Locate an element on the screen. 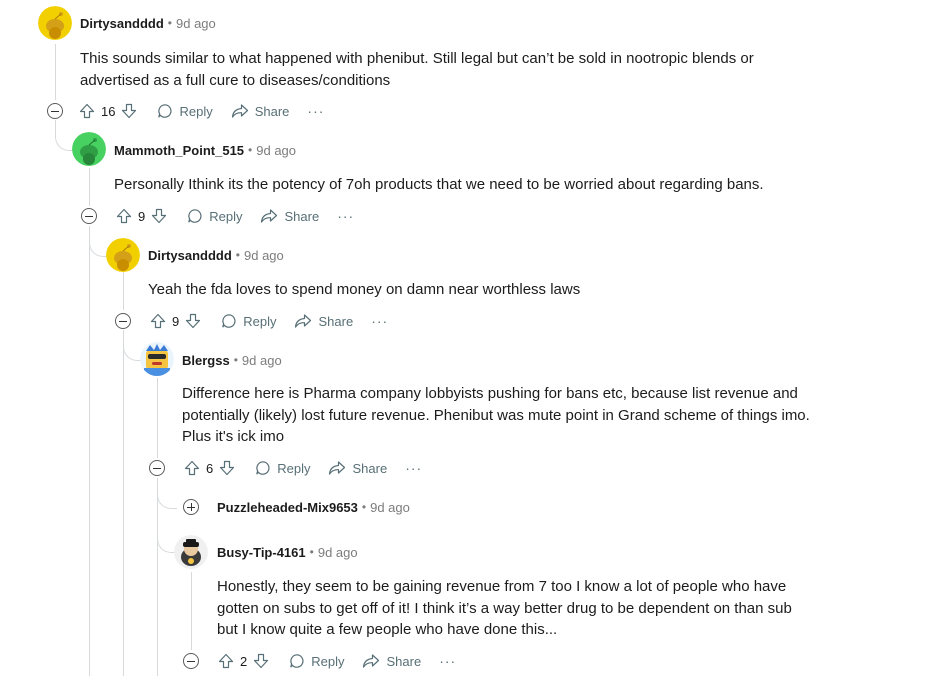 Image resolution: width=936 pixels, height=676 pixels. vote-count: 16 is located at coordinates (108, 111).